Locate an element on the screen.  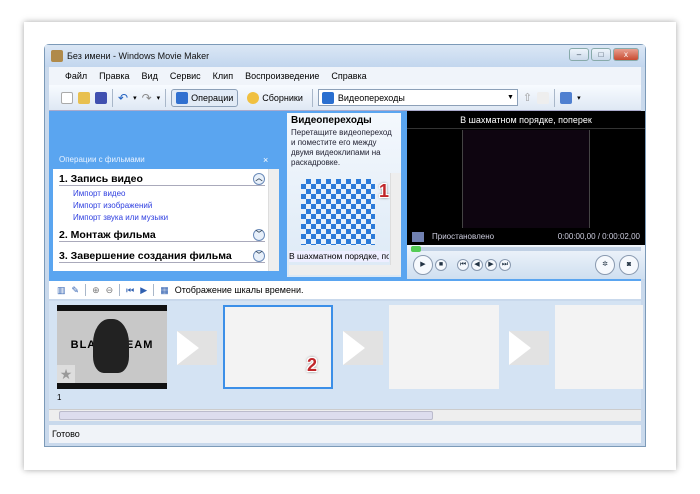
tasks-scrollbar is located at coordinates (273, 220).